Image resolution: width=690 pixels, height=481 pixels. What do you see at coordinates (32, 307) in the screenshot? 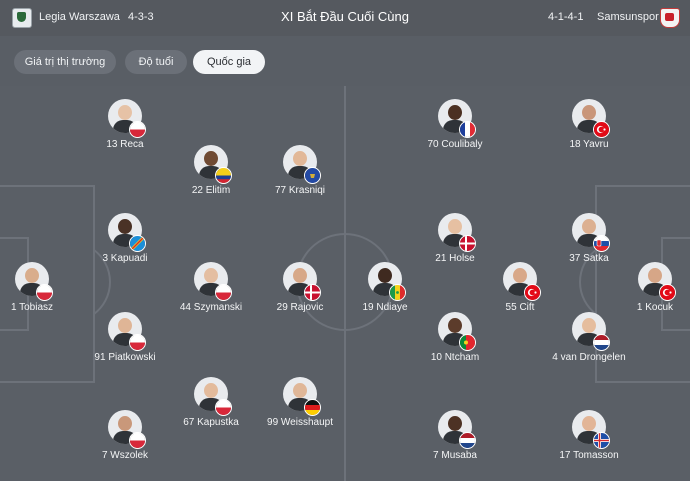
I see `player-label: 1 Tobiasz` at bounding box center [32, 307].